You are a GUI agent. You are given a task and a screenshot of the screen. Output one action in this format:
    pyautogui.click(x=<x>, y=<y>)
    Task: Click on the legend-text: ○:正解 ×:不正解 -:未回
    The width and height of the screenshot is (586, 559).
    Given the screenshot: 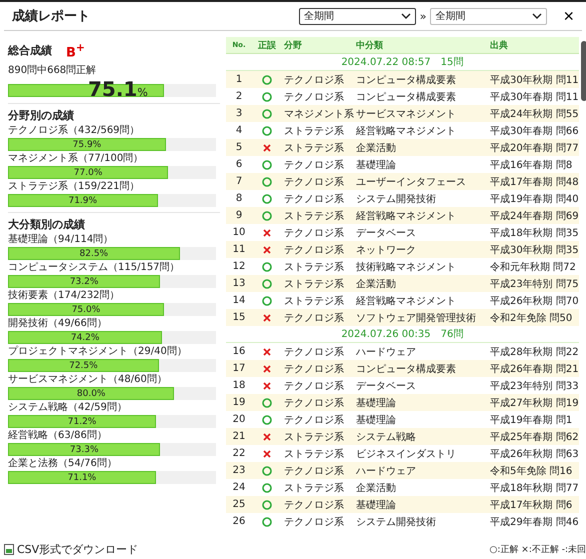 What is the action you would take?
    pyautogui.click(x=538, y=550)
    